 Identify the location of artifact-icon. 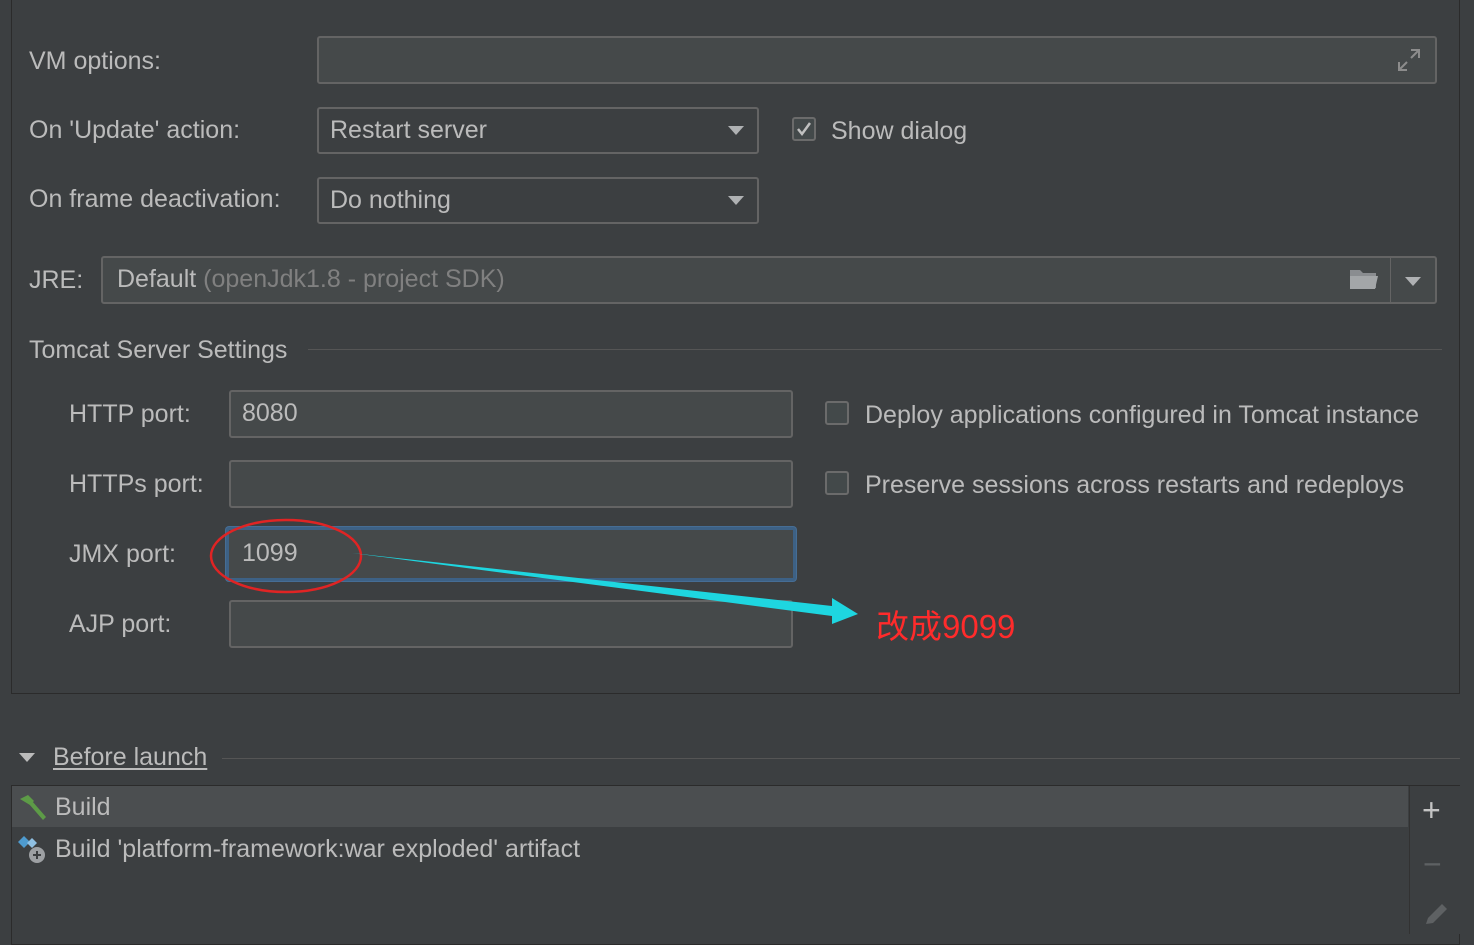
(32, 852).